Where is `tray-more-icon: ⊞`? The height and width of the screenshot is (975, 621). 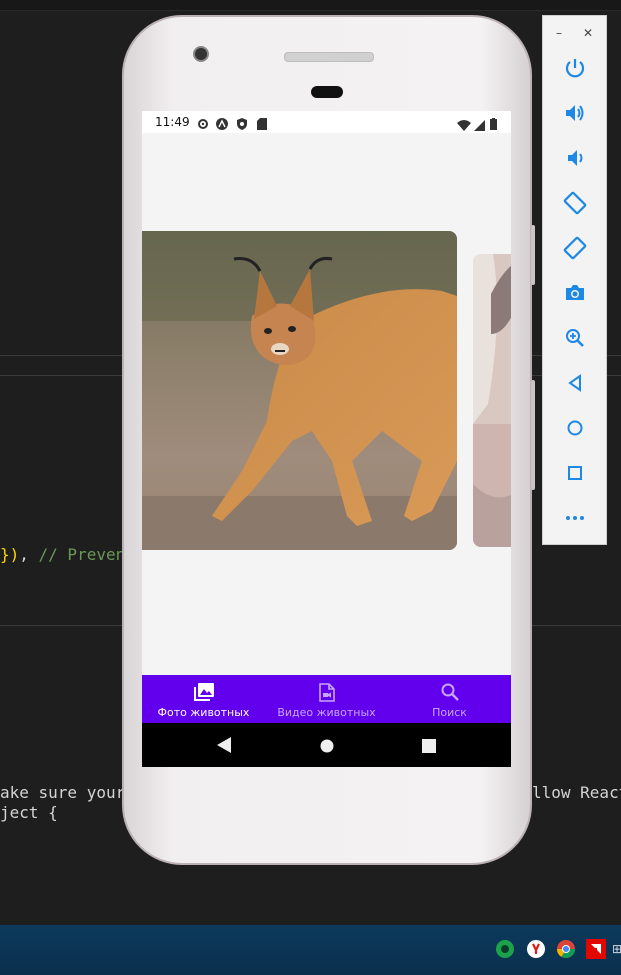
tray-more-icon: ⊞ is located at coordinates (616, 949).